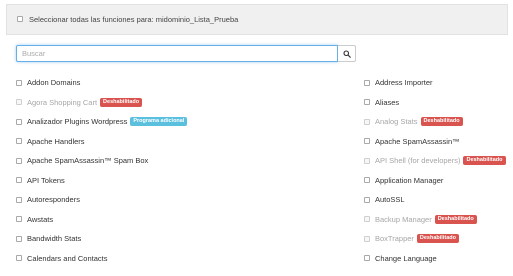  Describe the element at coordinates (77, 121) in the screenshot. I see `feature-label: Analizador Plugins Wordpress` at that location.